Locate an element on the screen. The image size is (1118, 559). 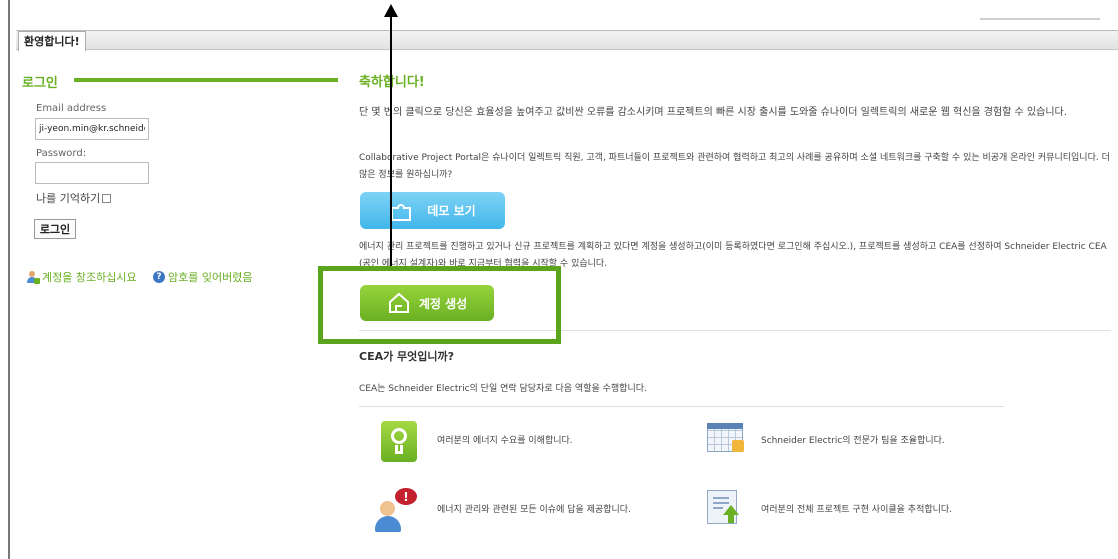
document-upload-icon is located at coordinates (723, 507).